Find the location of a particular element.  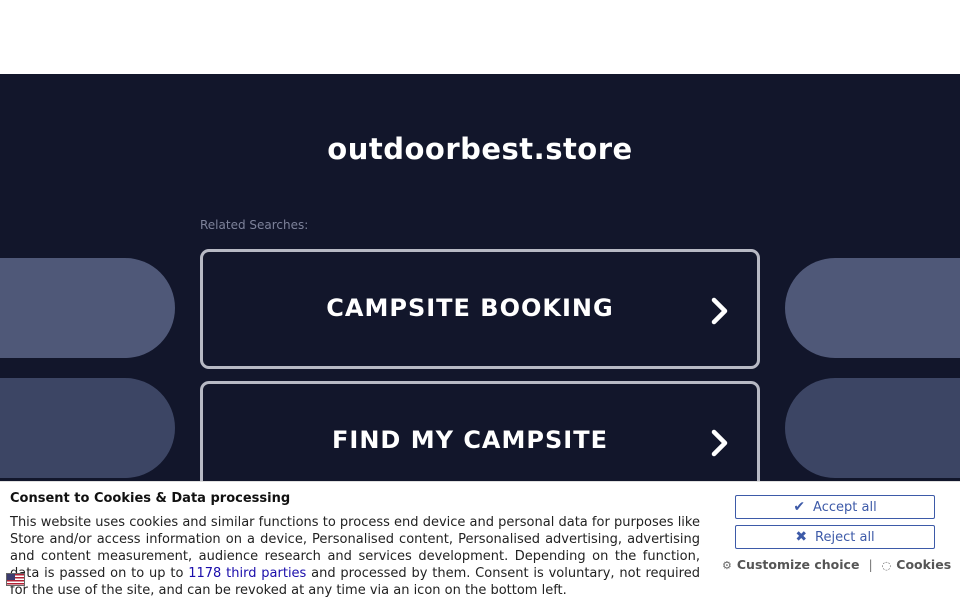

reject-all-button: ✖ Reject all is located at coordinates (835, 537).